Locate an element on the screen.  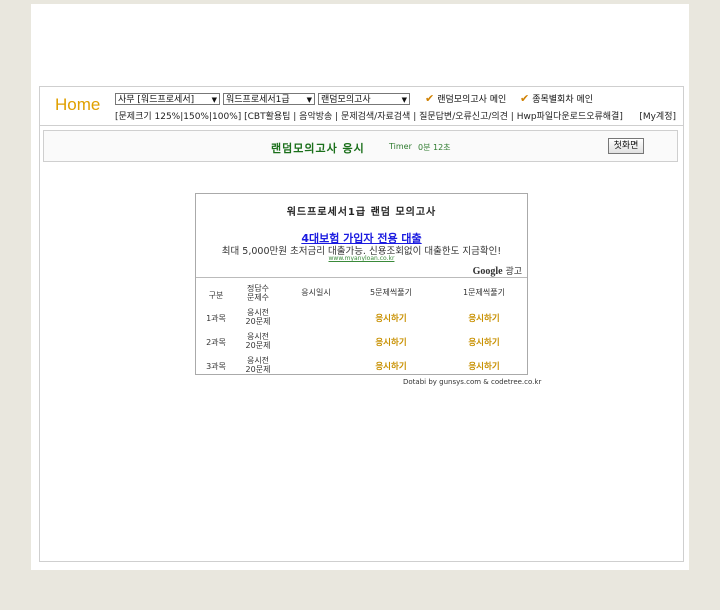
category-select-value: 사무 [워드프로세서] is located at coordinates (156, 100).